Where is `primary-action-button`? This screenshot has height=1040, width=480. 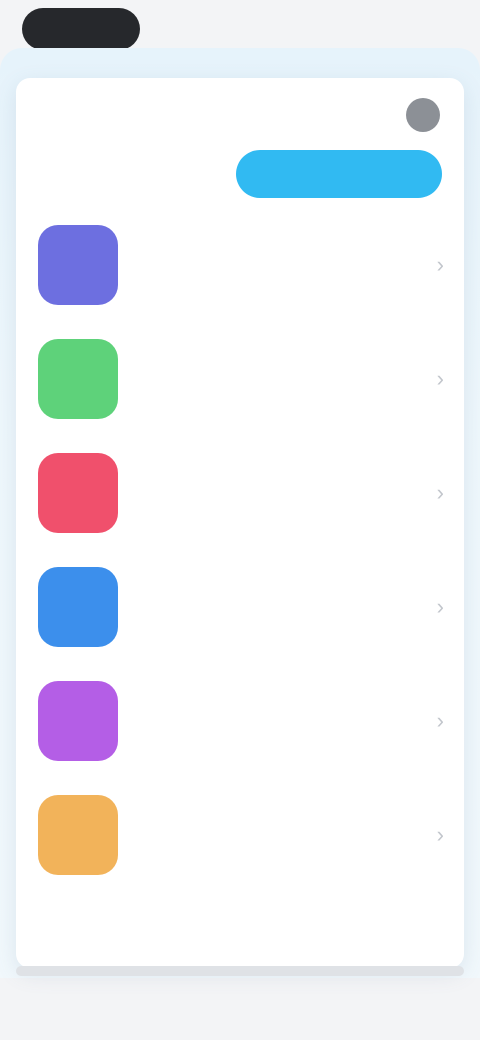
primary-action-button is located at coordinates (339, 174).